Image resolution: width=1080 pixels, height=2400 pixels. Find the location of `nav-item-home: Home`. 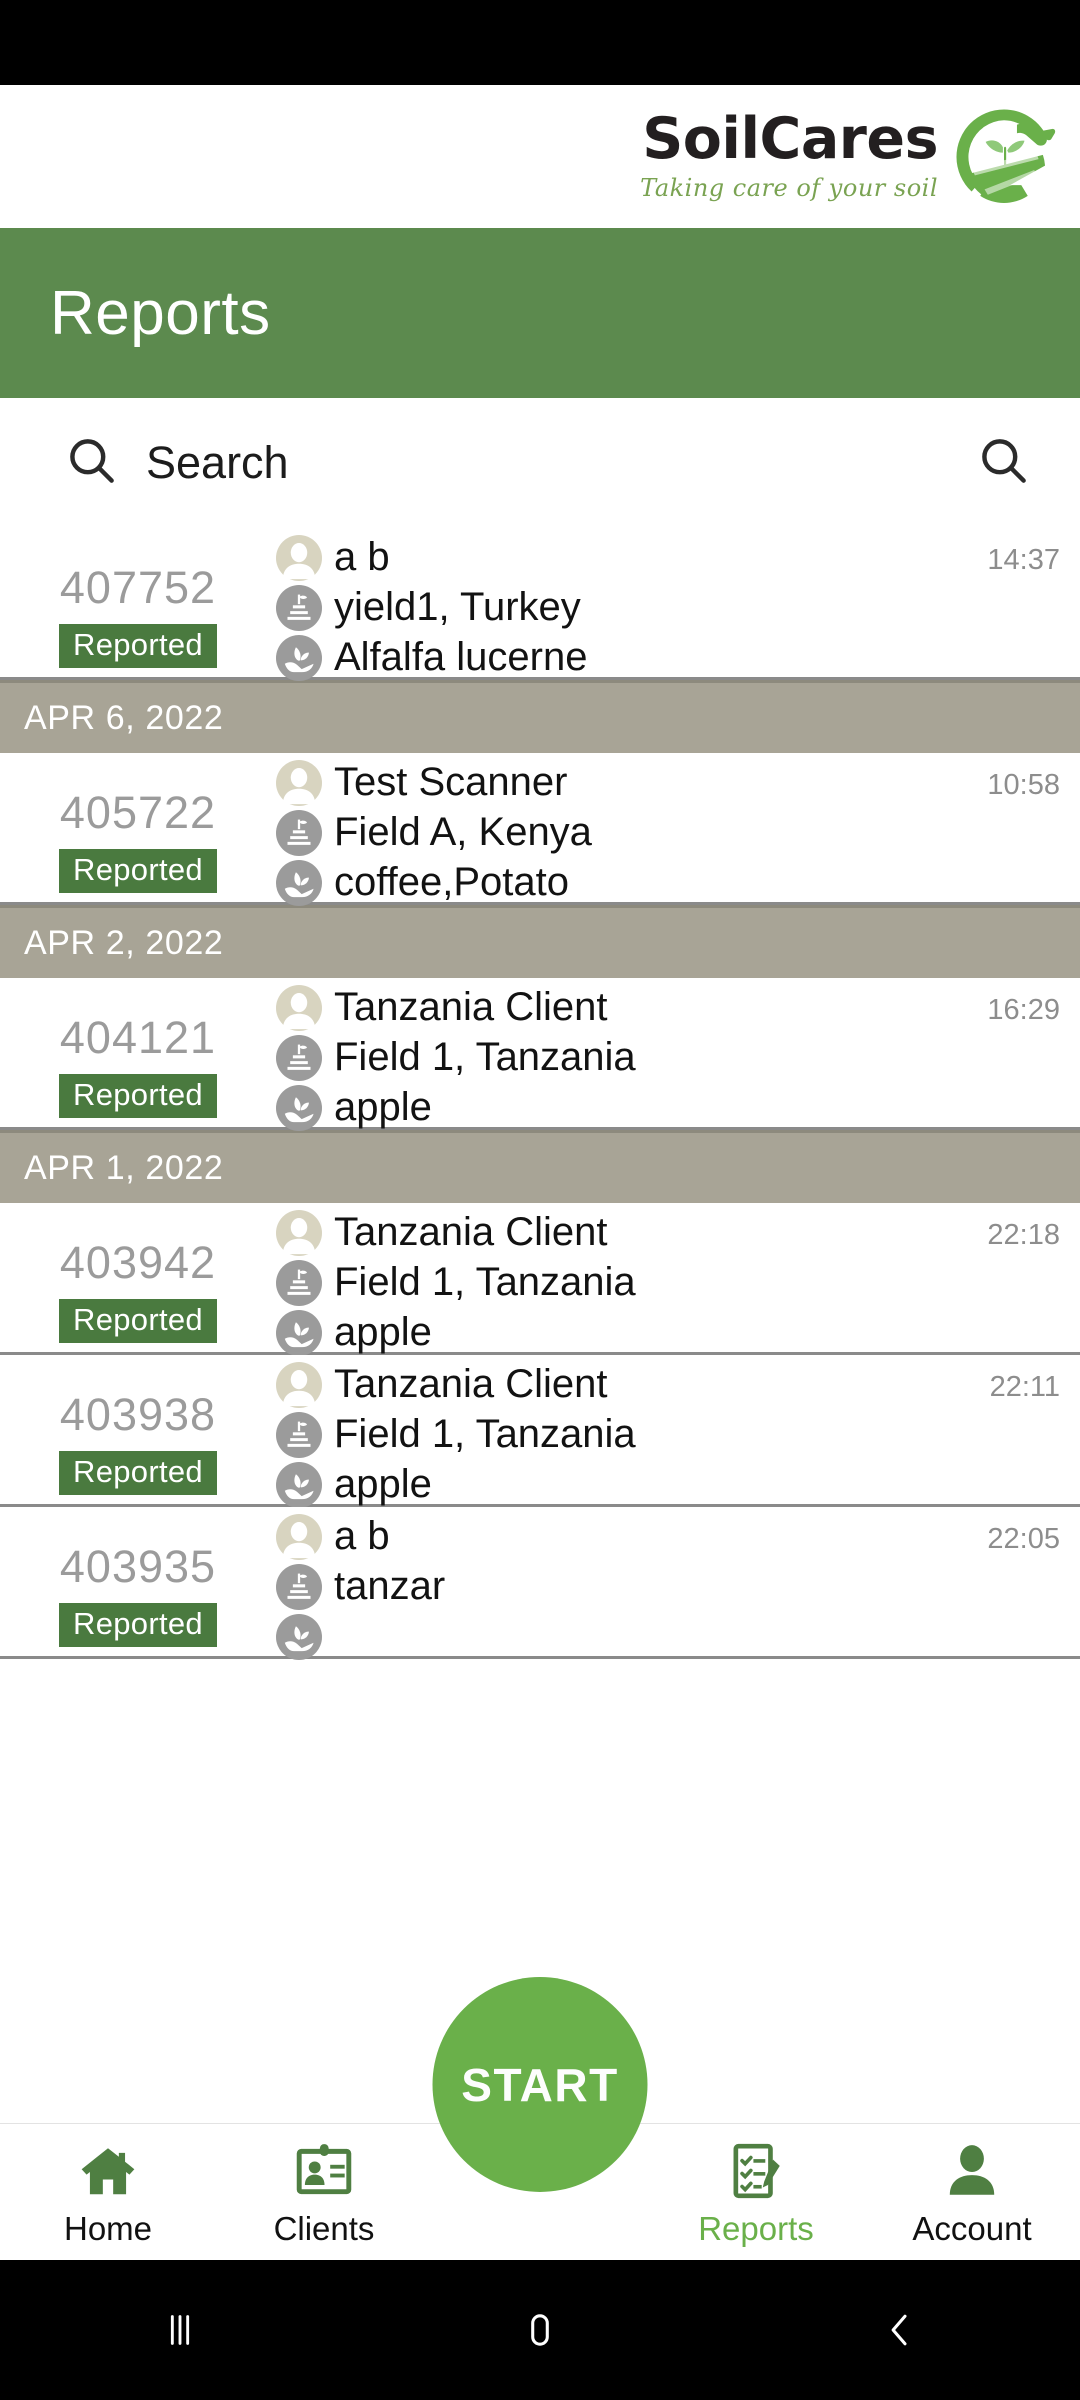

nav-item-home: Home is located at coordinates (108, 2200).